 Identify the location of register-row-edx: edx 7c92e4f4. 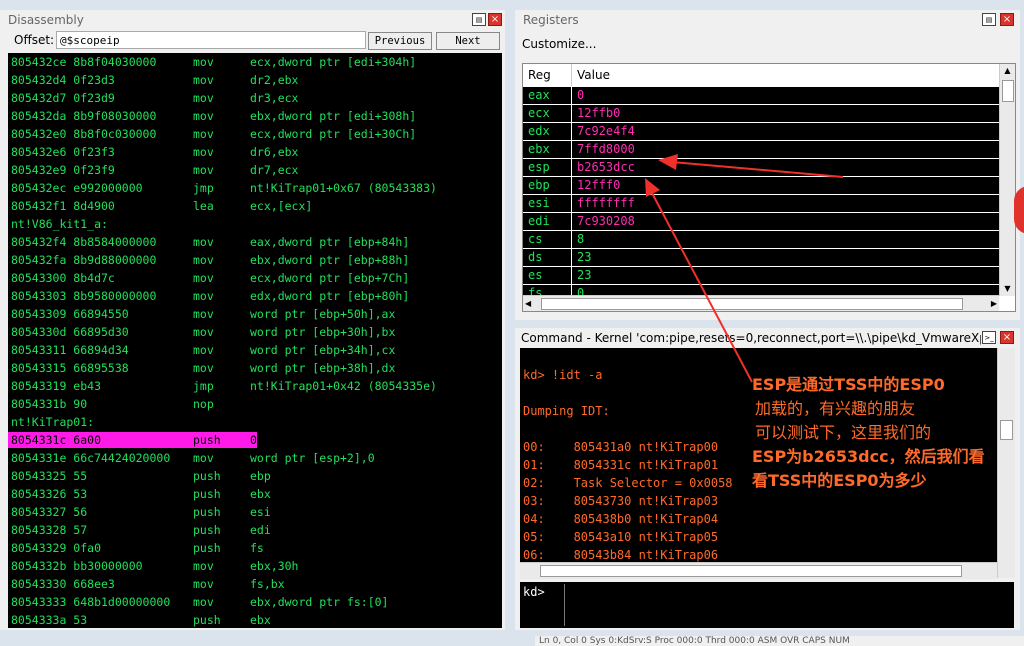
(761, 131).